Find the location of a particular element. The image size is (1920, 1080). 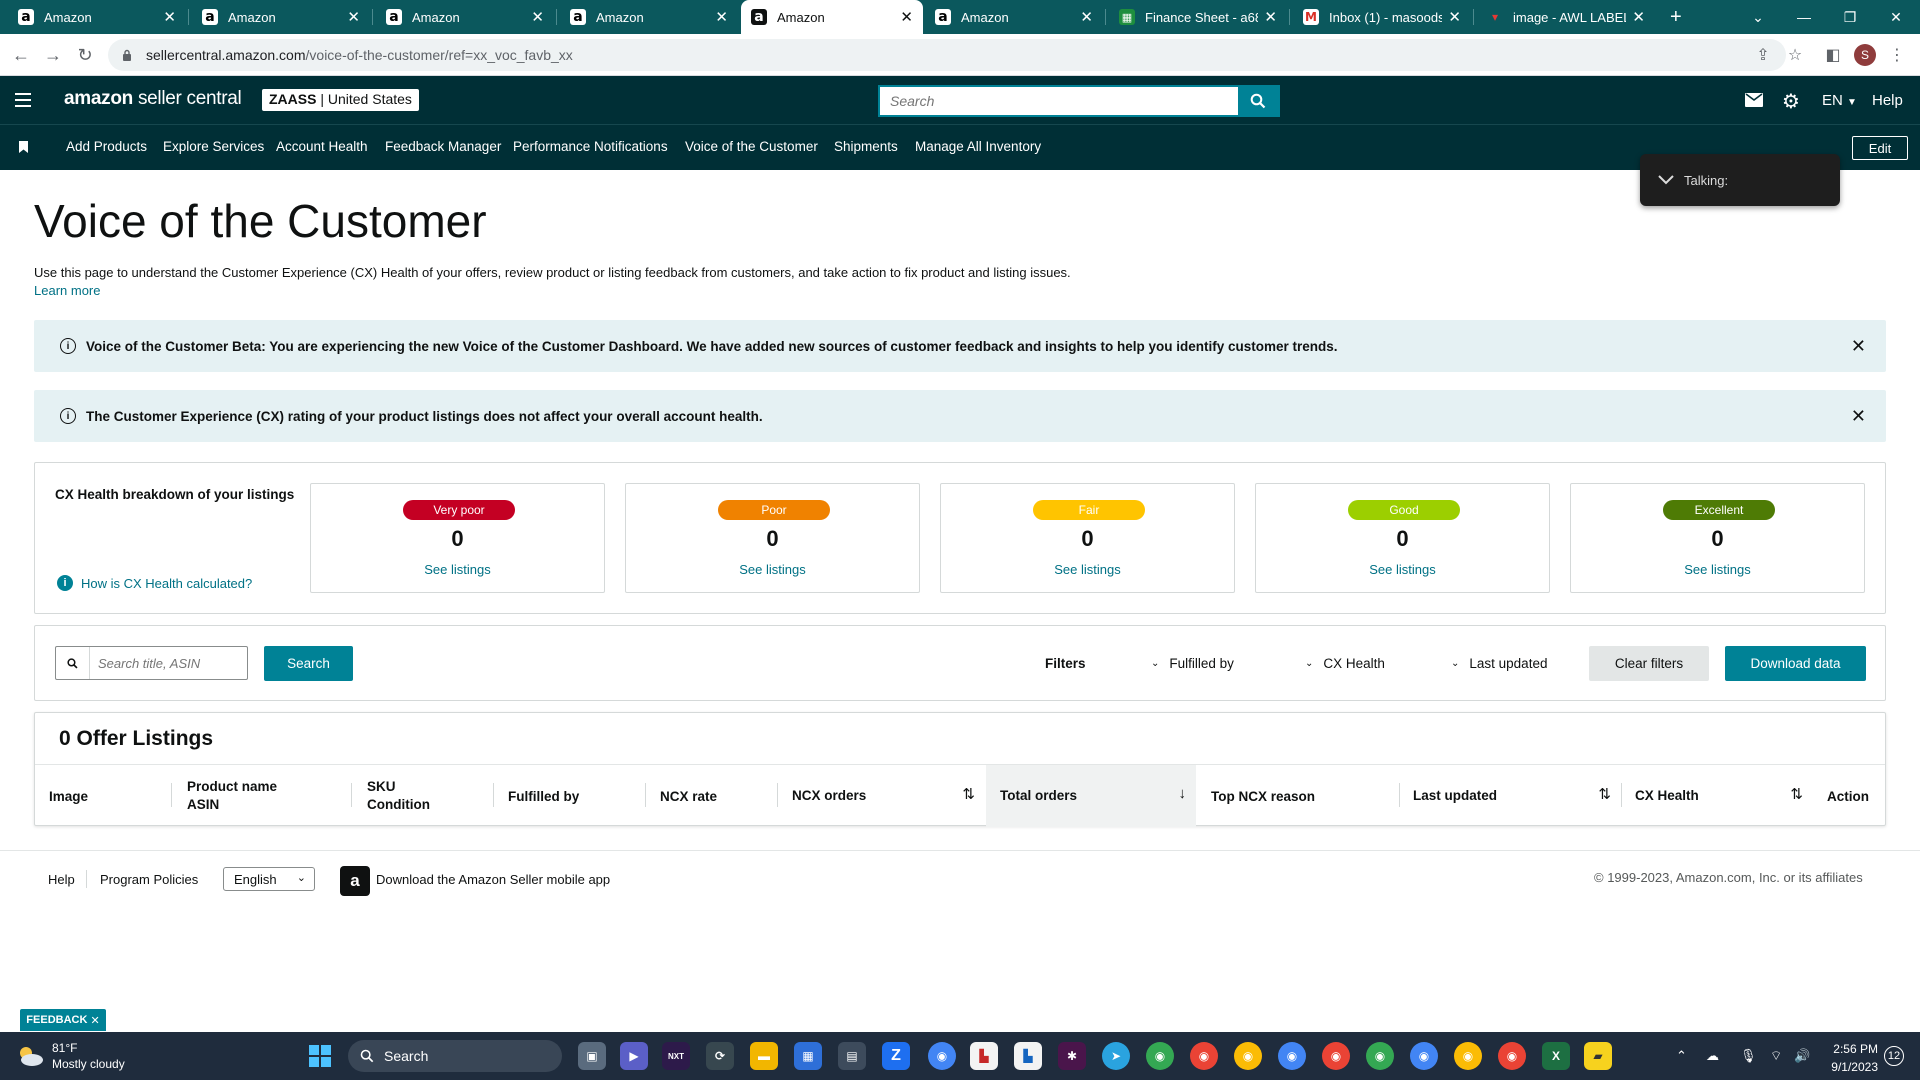

nav-explore-services: Explore Services is located at coordinates (213, 146).